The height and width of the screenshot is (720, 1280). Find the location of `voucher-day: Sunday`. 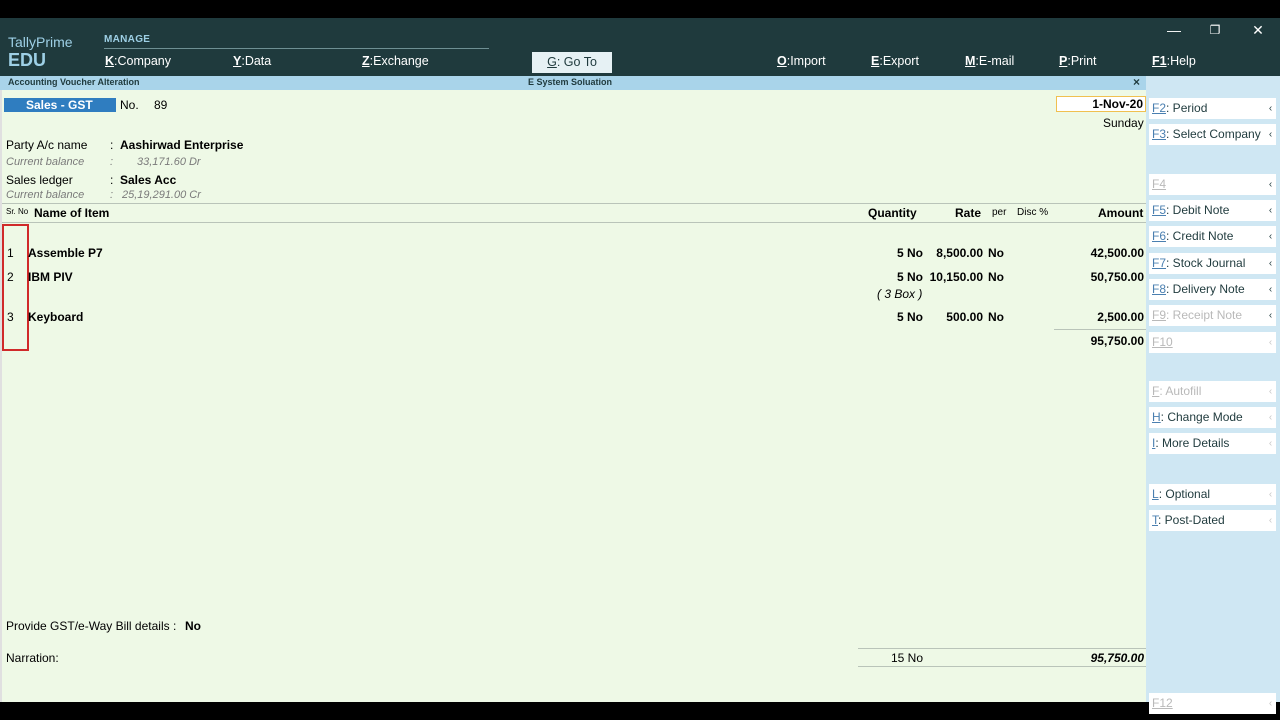

voucher-day: Sunday is located at coordinates (1123, 123).